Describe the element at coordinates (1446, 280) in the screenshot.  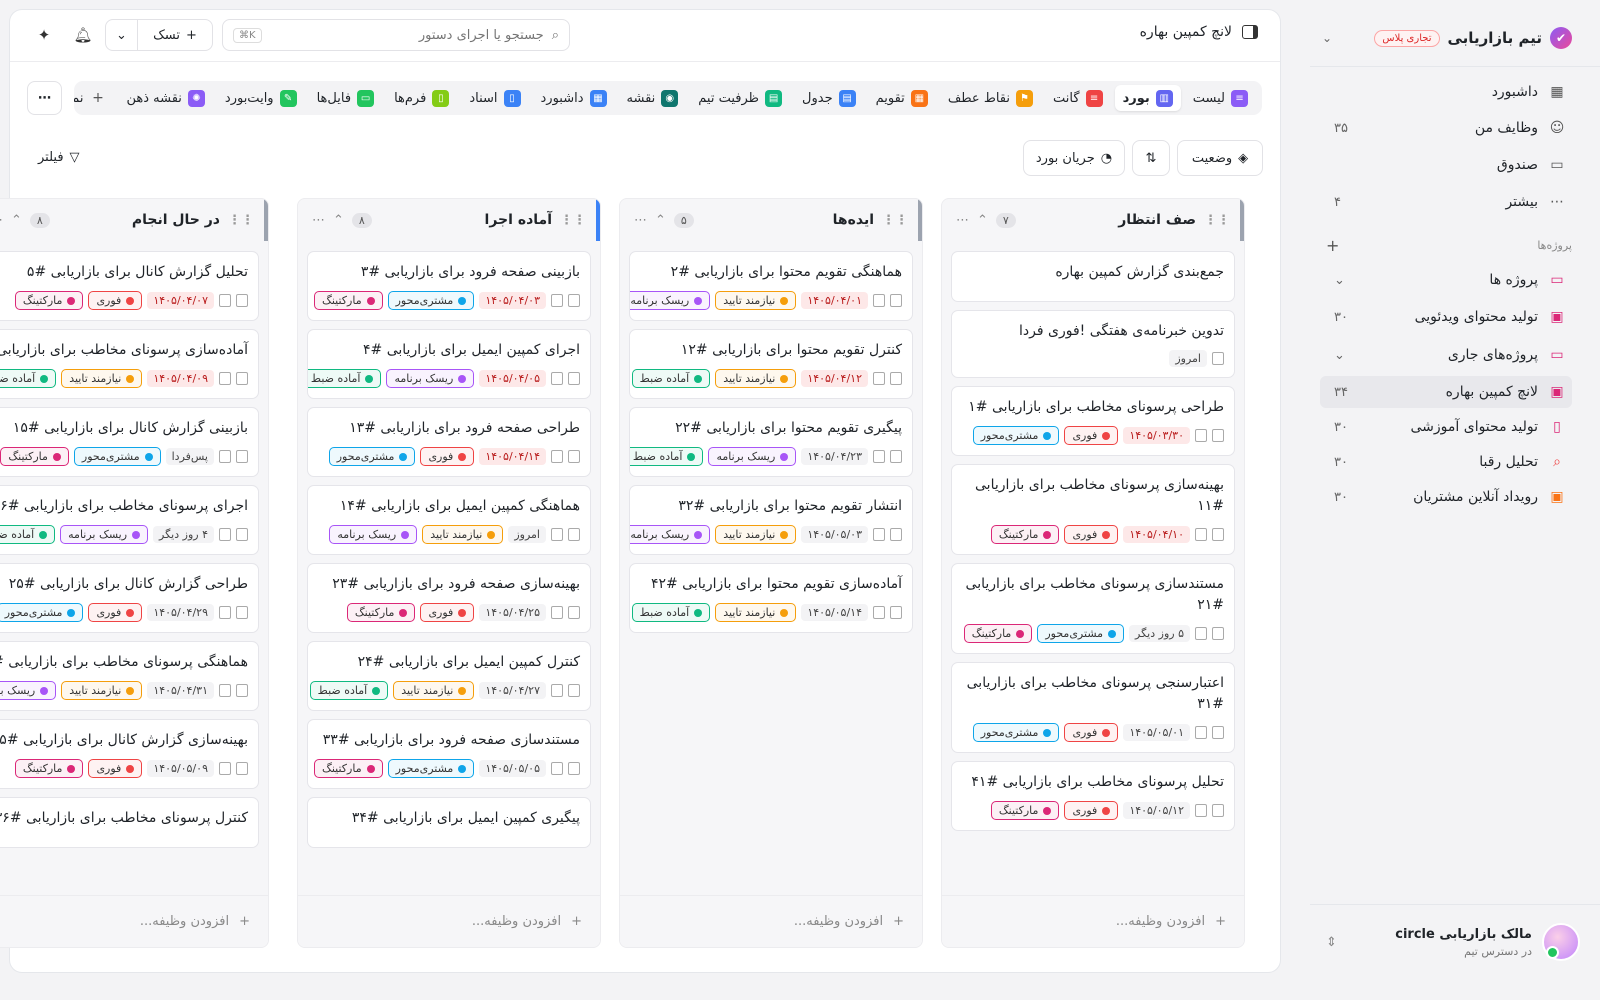
I see `sidebar-project-item: ▭ پروژه ها ⌄` at that location.